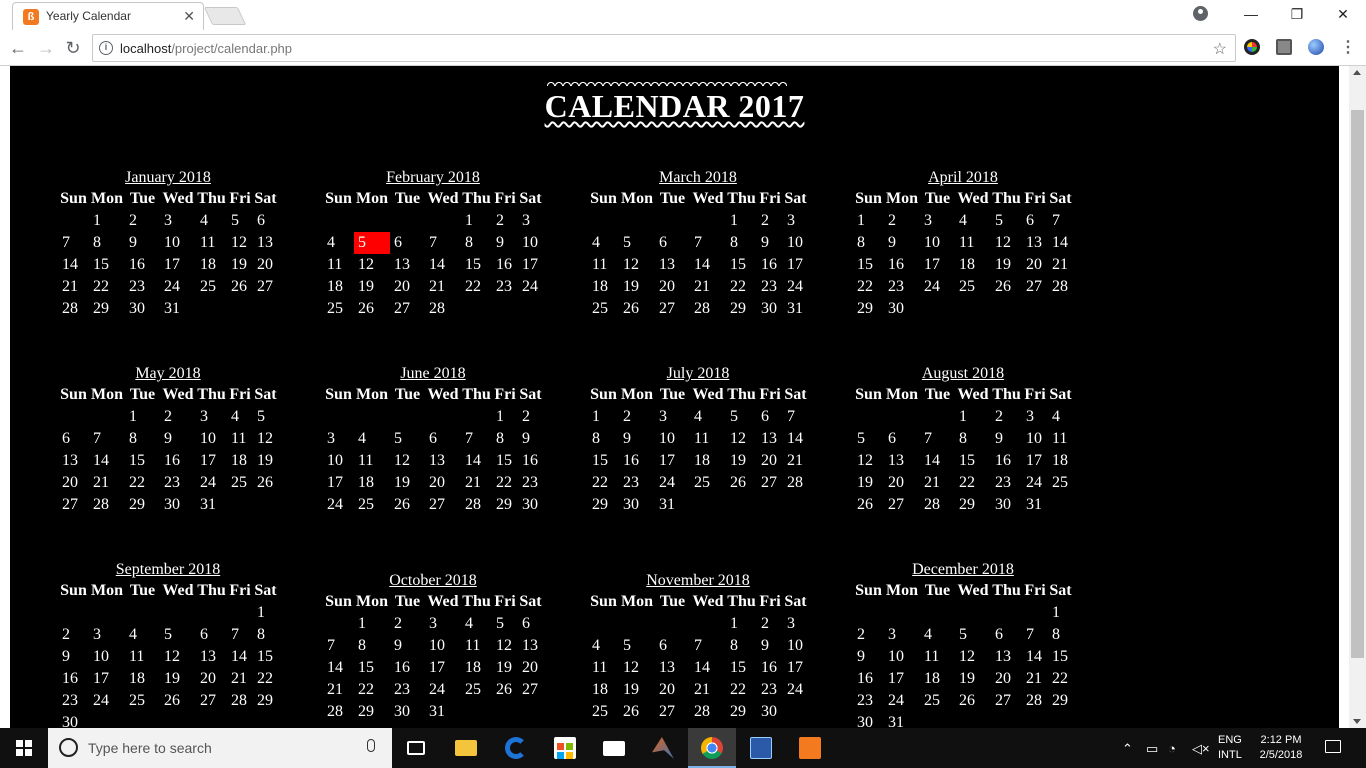 The width and height of the screenshot is (1366, 768). What do you see at coordinates (963, 309) in the screenshot?
I see `week-row: 29 30` at bounding box center [963, 309].